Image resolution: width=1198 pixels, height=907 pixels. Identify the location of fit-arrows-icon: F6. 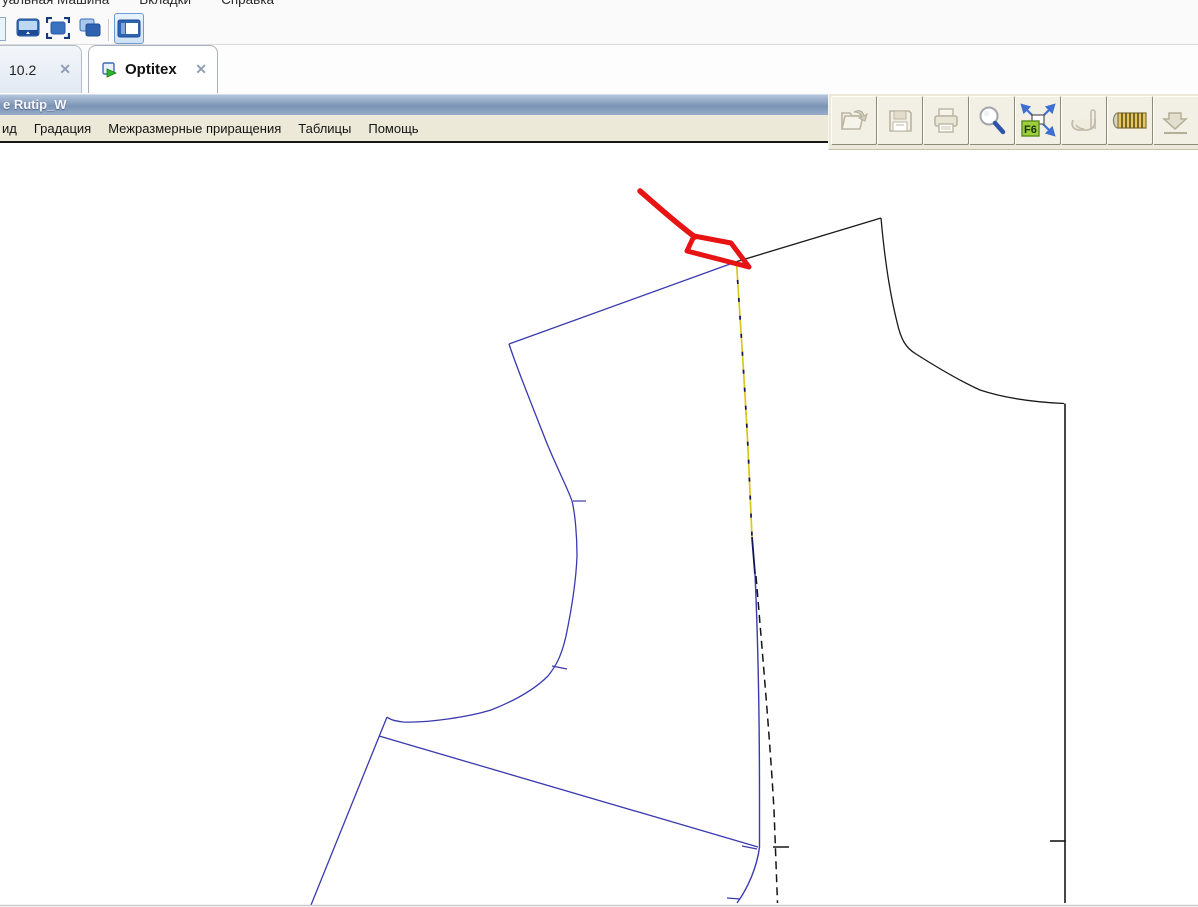
(1038, 119).